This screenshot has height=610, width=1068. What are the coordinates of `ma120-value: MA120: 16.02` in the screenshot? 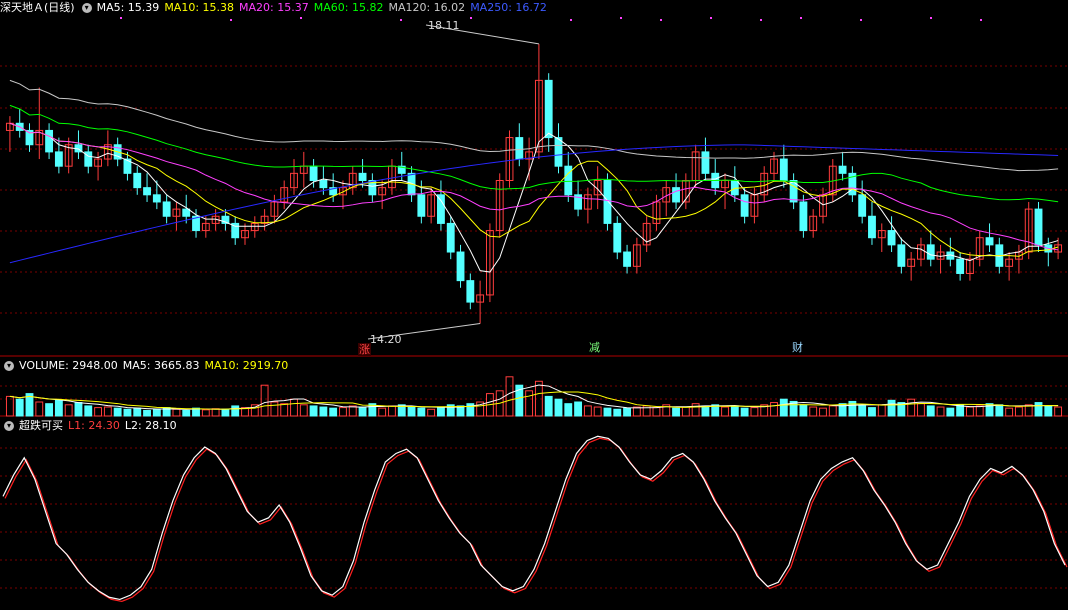 It's located at (427, 7).